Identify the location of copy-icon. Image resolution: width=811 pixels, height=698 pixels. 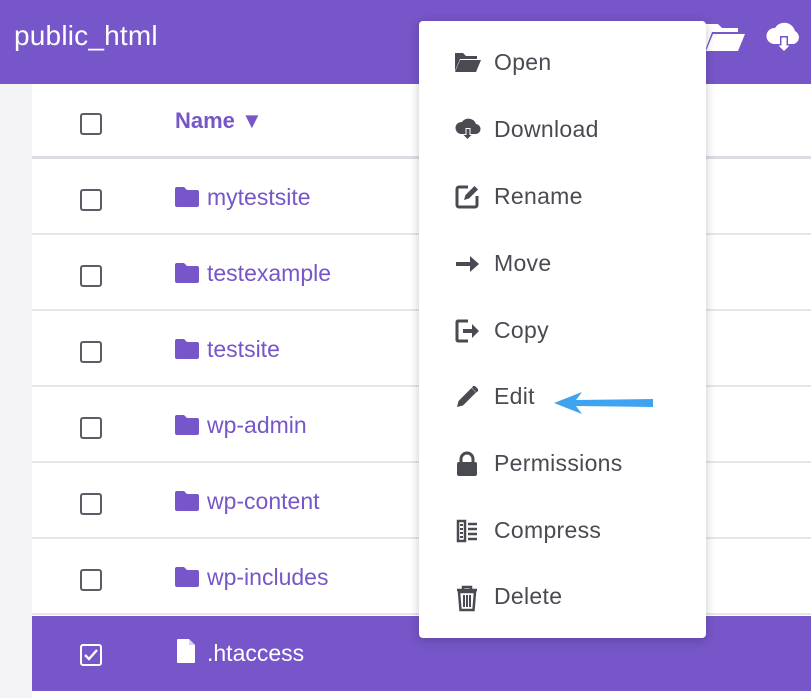
(467, 331).